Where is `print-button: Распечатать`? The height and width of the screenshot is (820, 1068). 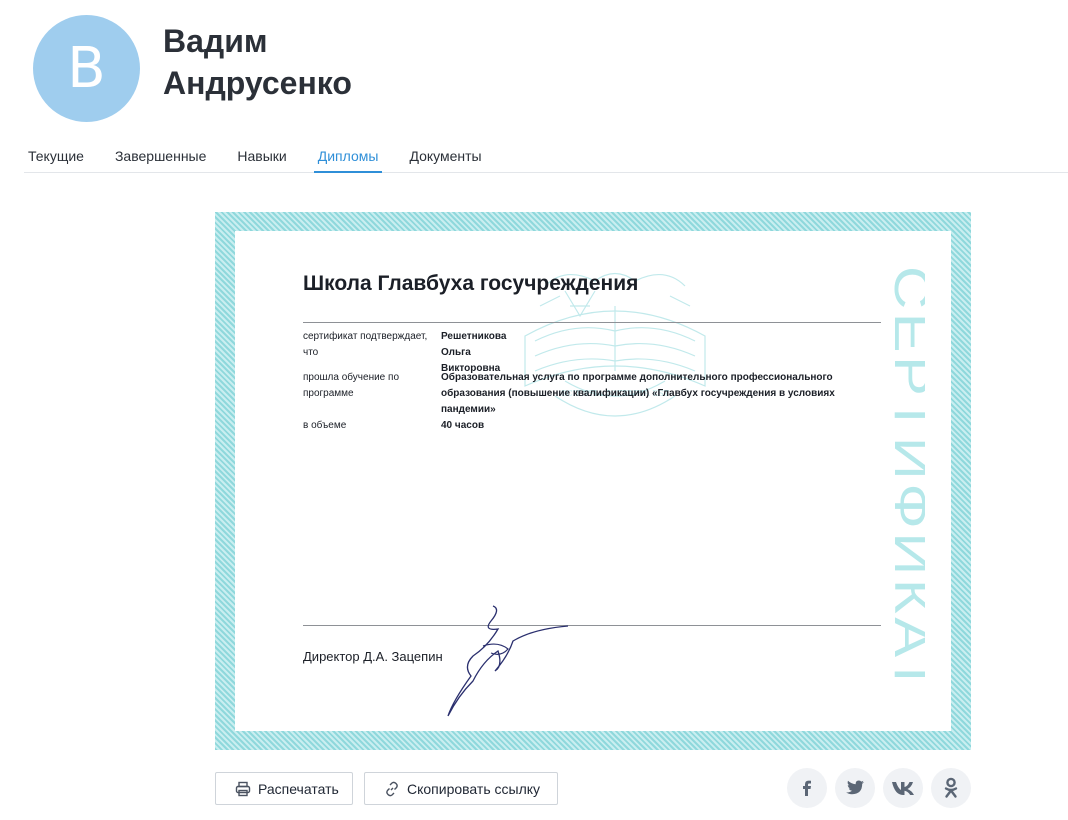 print-button: Распечатать is located at coordinates (284, 788).